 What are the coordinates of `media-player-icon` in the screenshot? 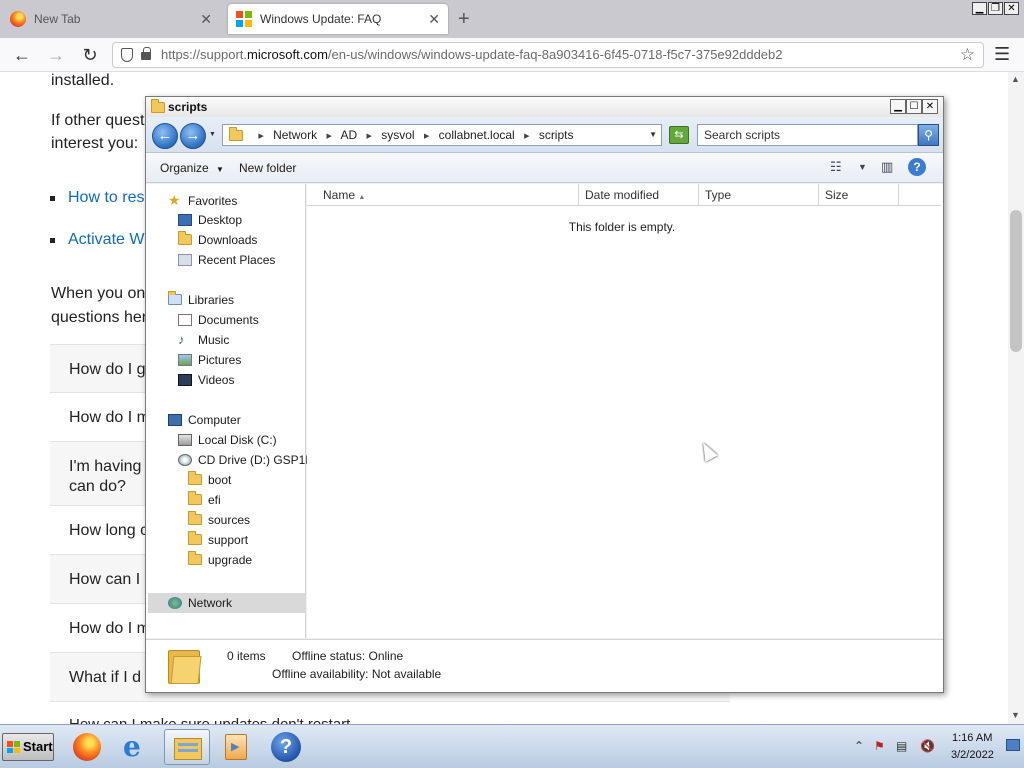 It's located at (236, 747).